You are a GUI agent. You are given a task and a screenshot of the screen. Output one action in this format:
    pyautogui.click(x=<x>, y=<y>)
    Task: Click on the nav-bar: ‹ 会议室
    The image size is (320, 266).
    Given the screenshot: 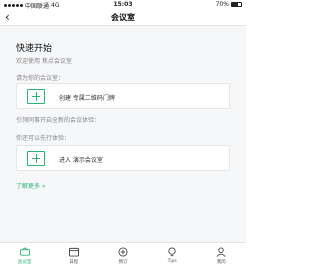 What is the action you would take?
    pyautogui.click(x=123, y=17)
    